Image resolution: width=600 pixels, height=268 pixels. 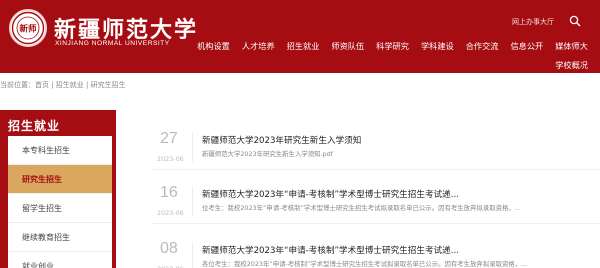 I want to click on sidebar-menu: 本专科生招生 研究生招生 留学生招生 继续教育招生 就业创业, so click(x=60, y=202).